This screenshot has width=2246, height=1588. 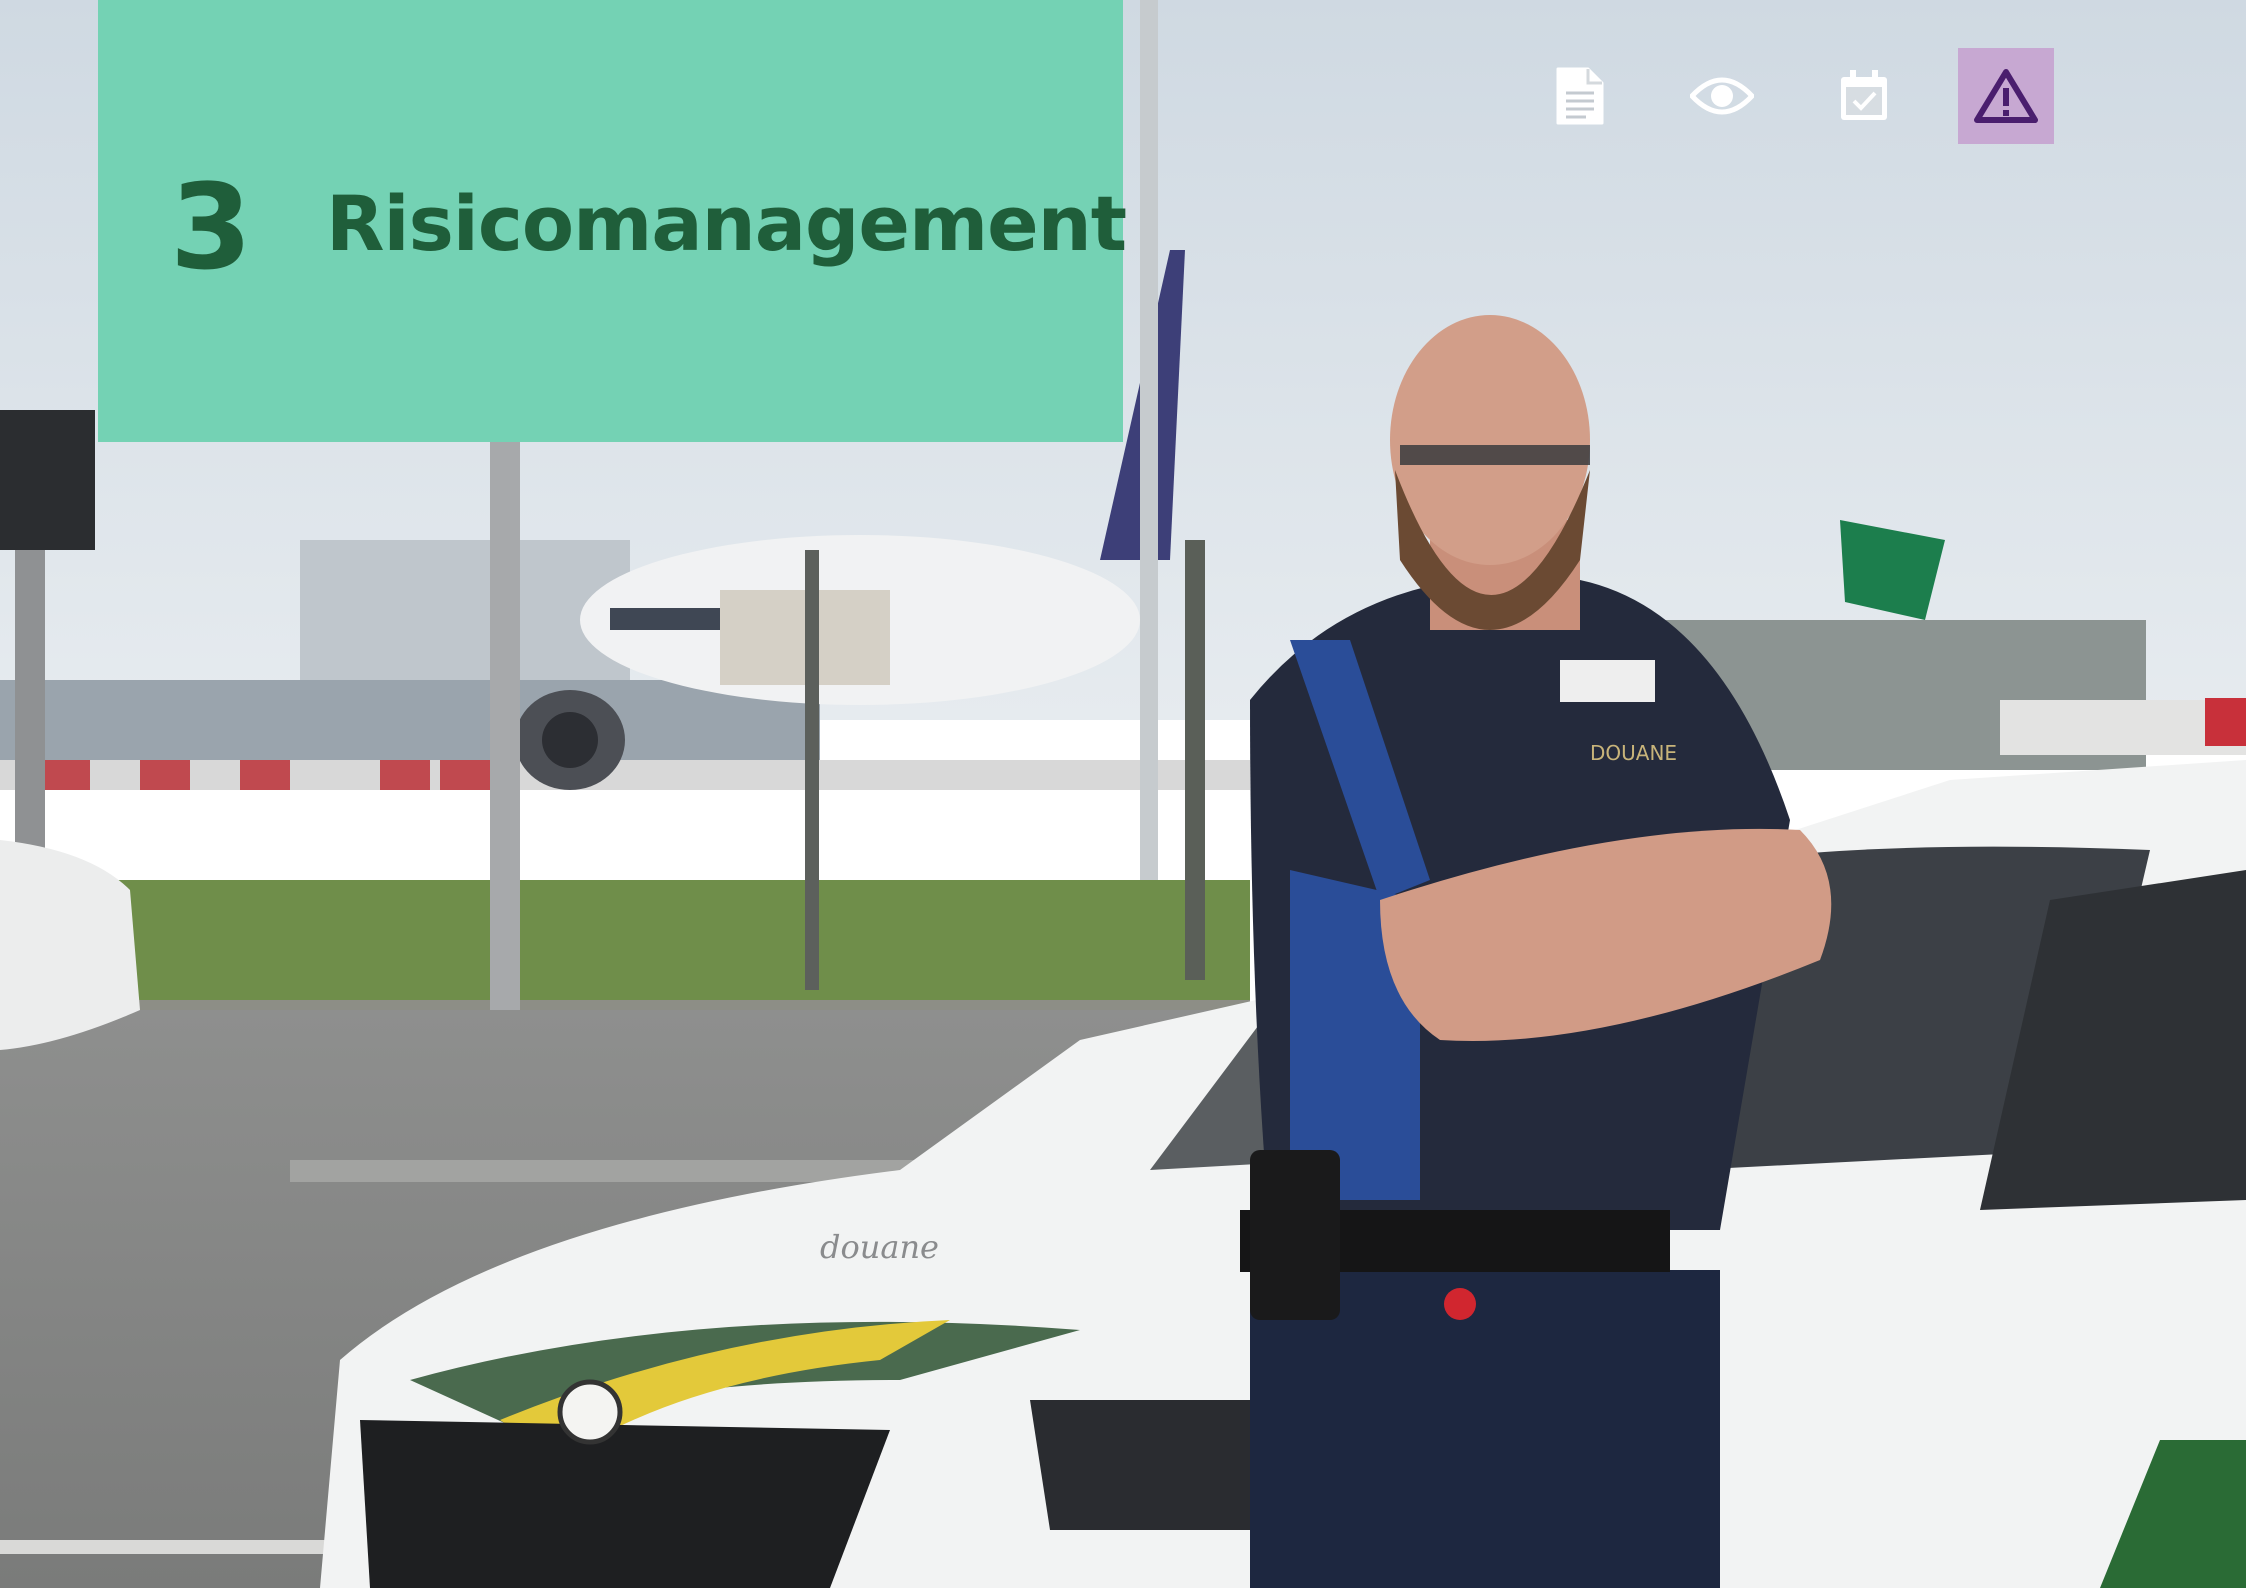 I want to click on nav-item-warning, so click(x=2006, y=96).